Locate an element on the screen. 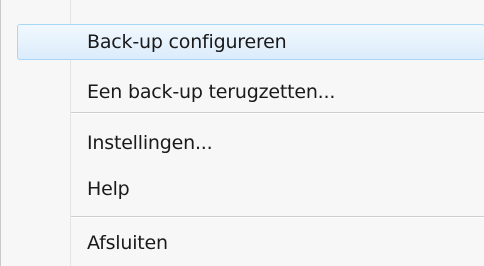 The image size is (484, 266). menu-item-configure-backup: Back-up configureren is located at coordinates (242, 42).